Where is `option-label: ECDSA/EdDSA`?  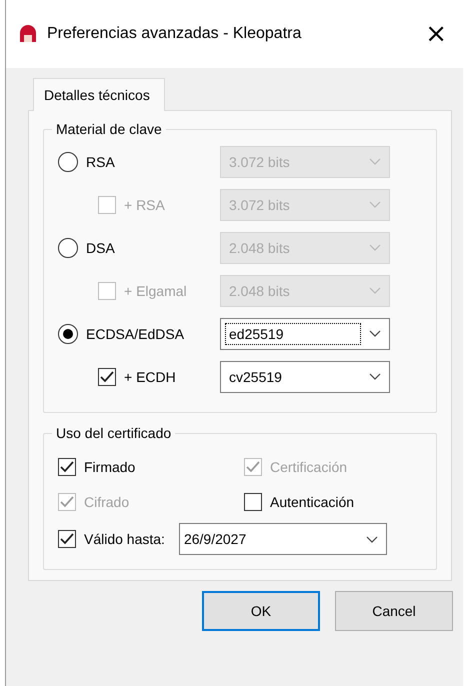
option-label: ECDSA/EdDSA is located at coordinates (135, 334).